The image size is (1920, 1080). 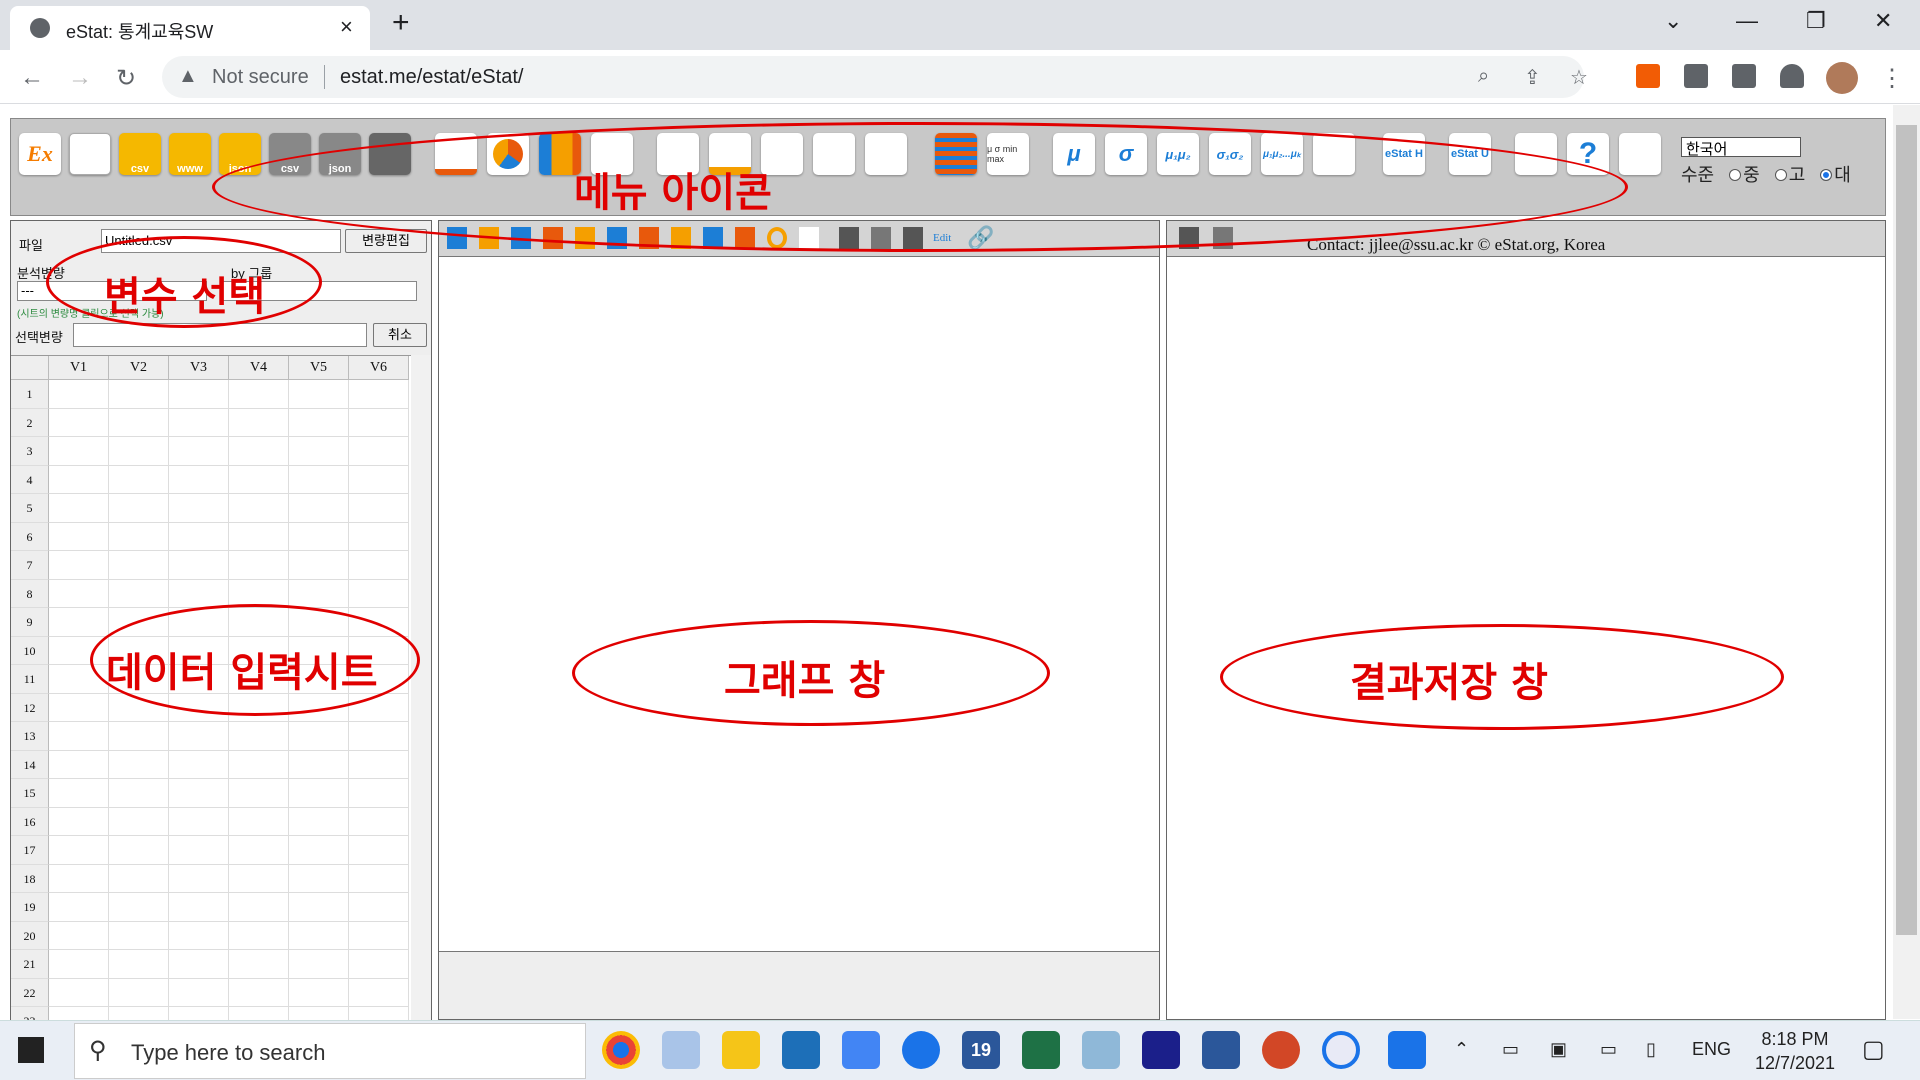 I want to click on window-close-button: ✕, so click(x=1883, y=21).